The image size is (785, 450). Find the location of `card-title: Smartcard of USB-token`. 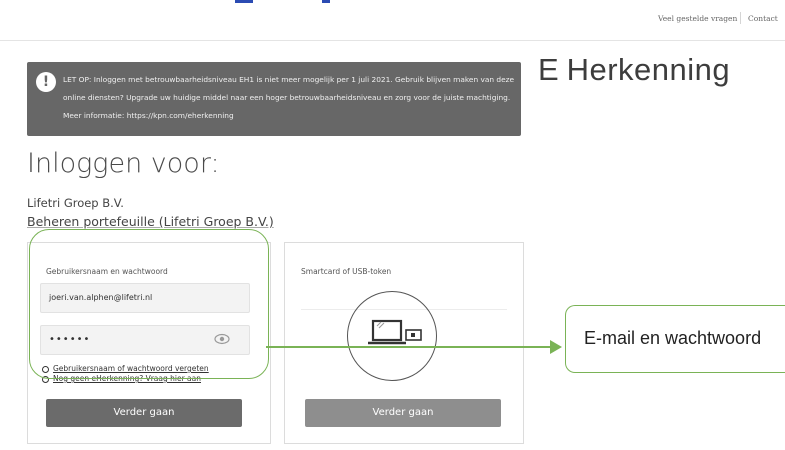

card-title: Smartcard of USB-token is located at coordinates (346, 271).